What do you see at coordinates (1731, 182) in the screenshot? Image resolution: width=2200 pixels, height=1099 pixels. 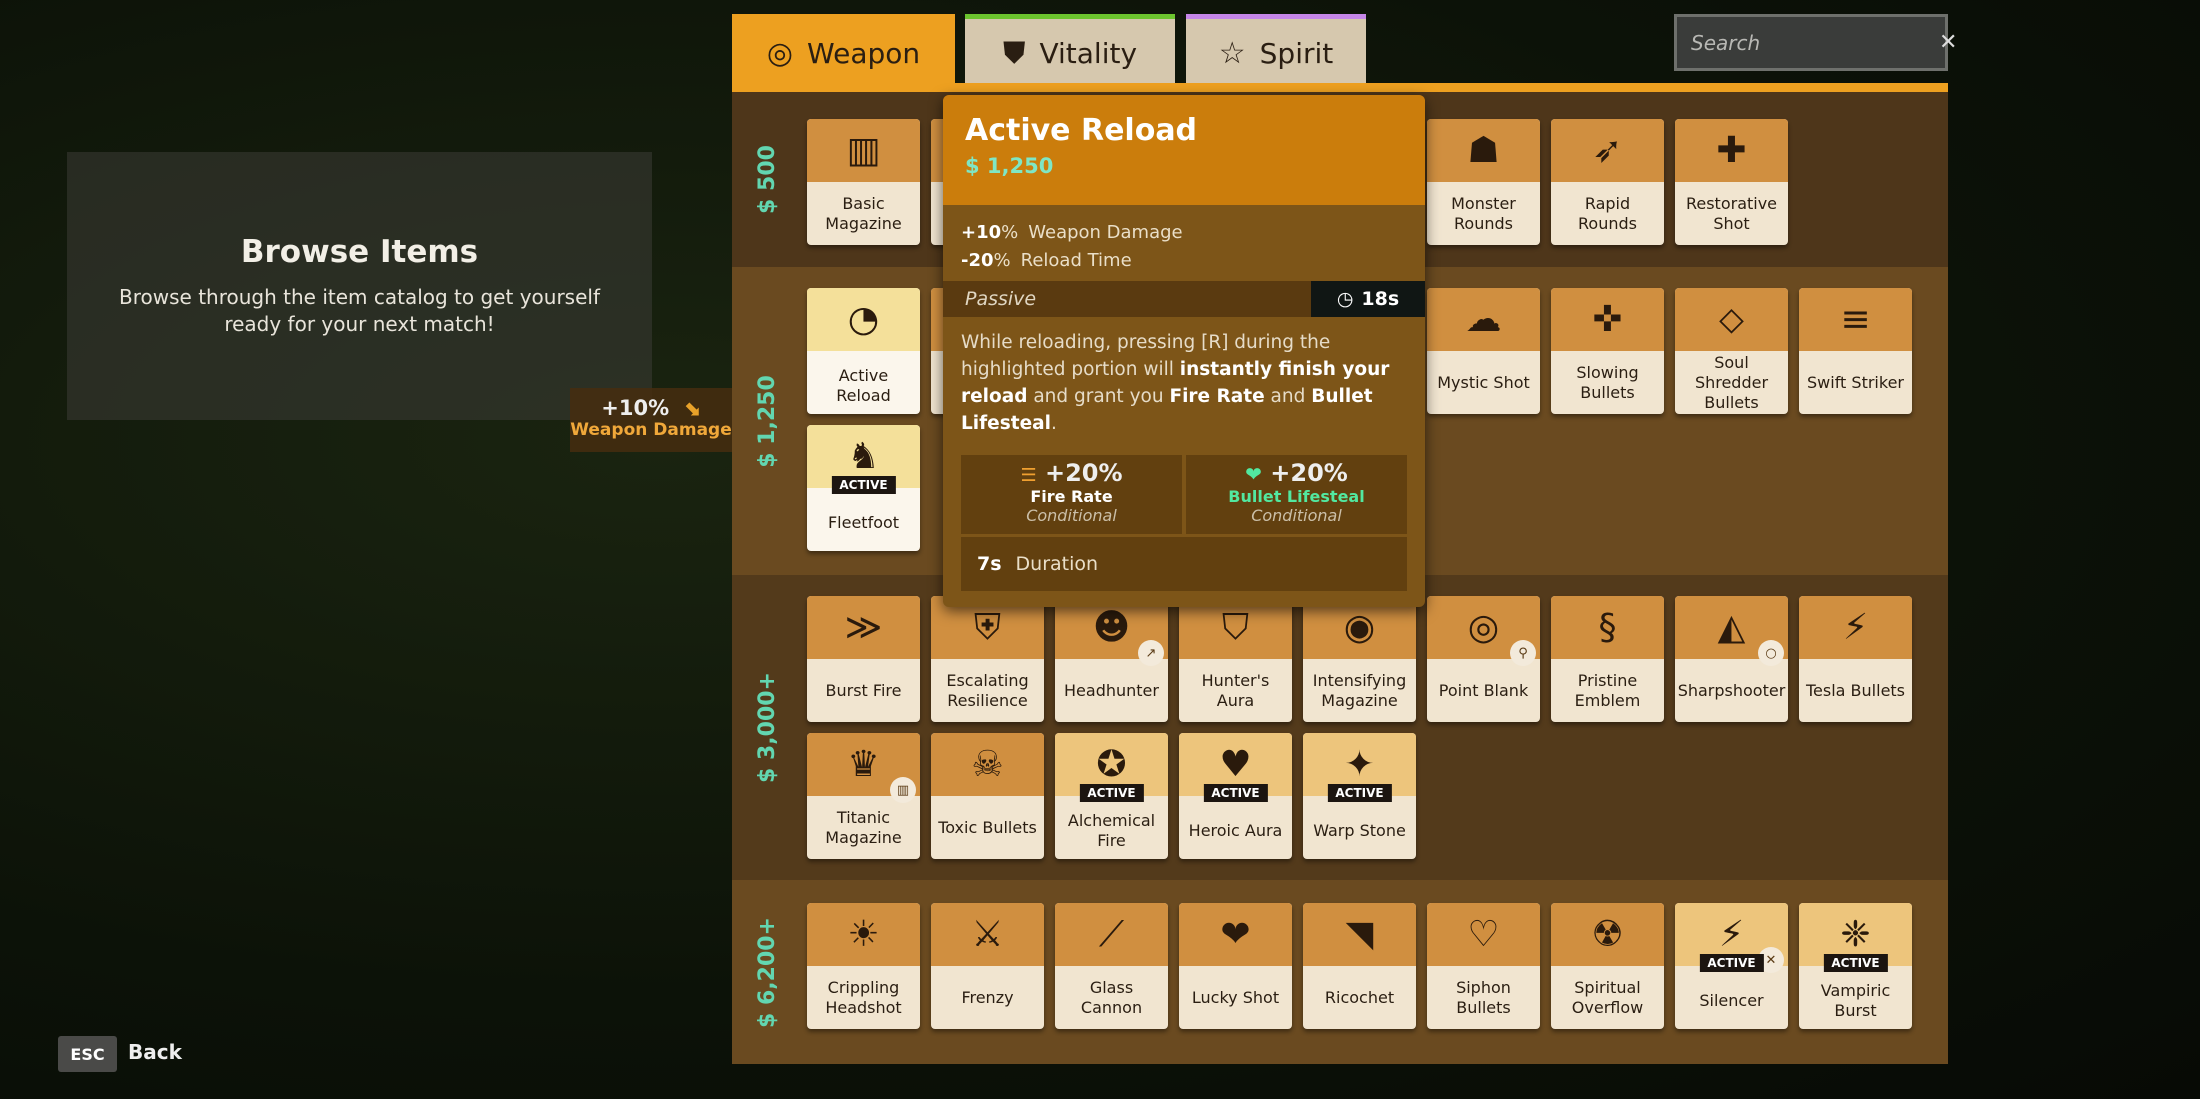 I see `item-card-restorative-shot: ✚ Restorative Shot` at bounding box center [1731, 182].